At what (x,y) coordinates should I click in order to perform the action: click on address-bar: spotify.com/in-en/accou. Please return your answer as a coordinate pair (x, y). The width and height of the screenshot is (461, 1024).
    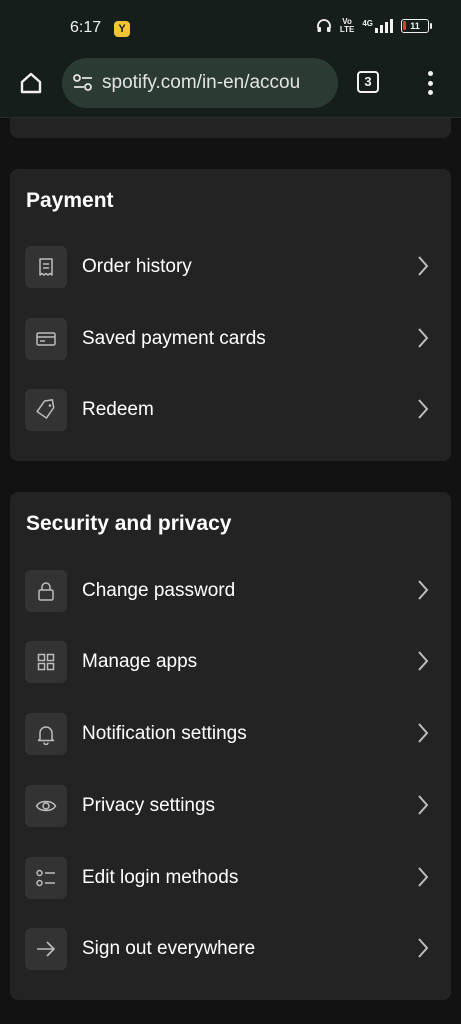
    Looking at the image, I should click on (200, 83).